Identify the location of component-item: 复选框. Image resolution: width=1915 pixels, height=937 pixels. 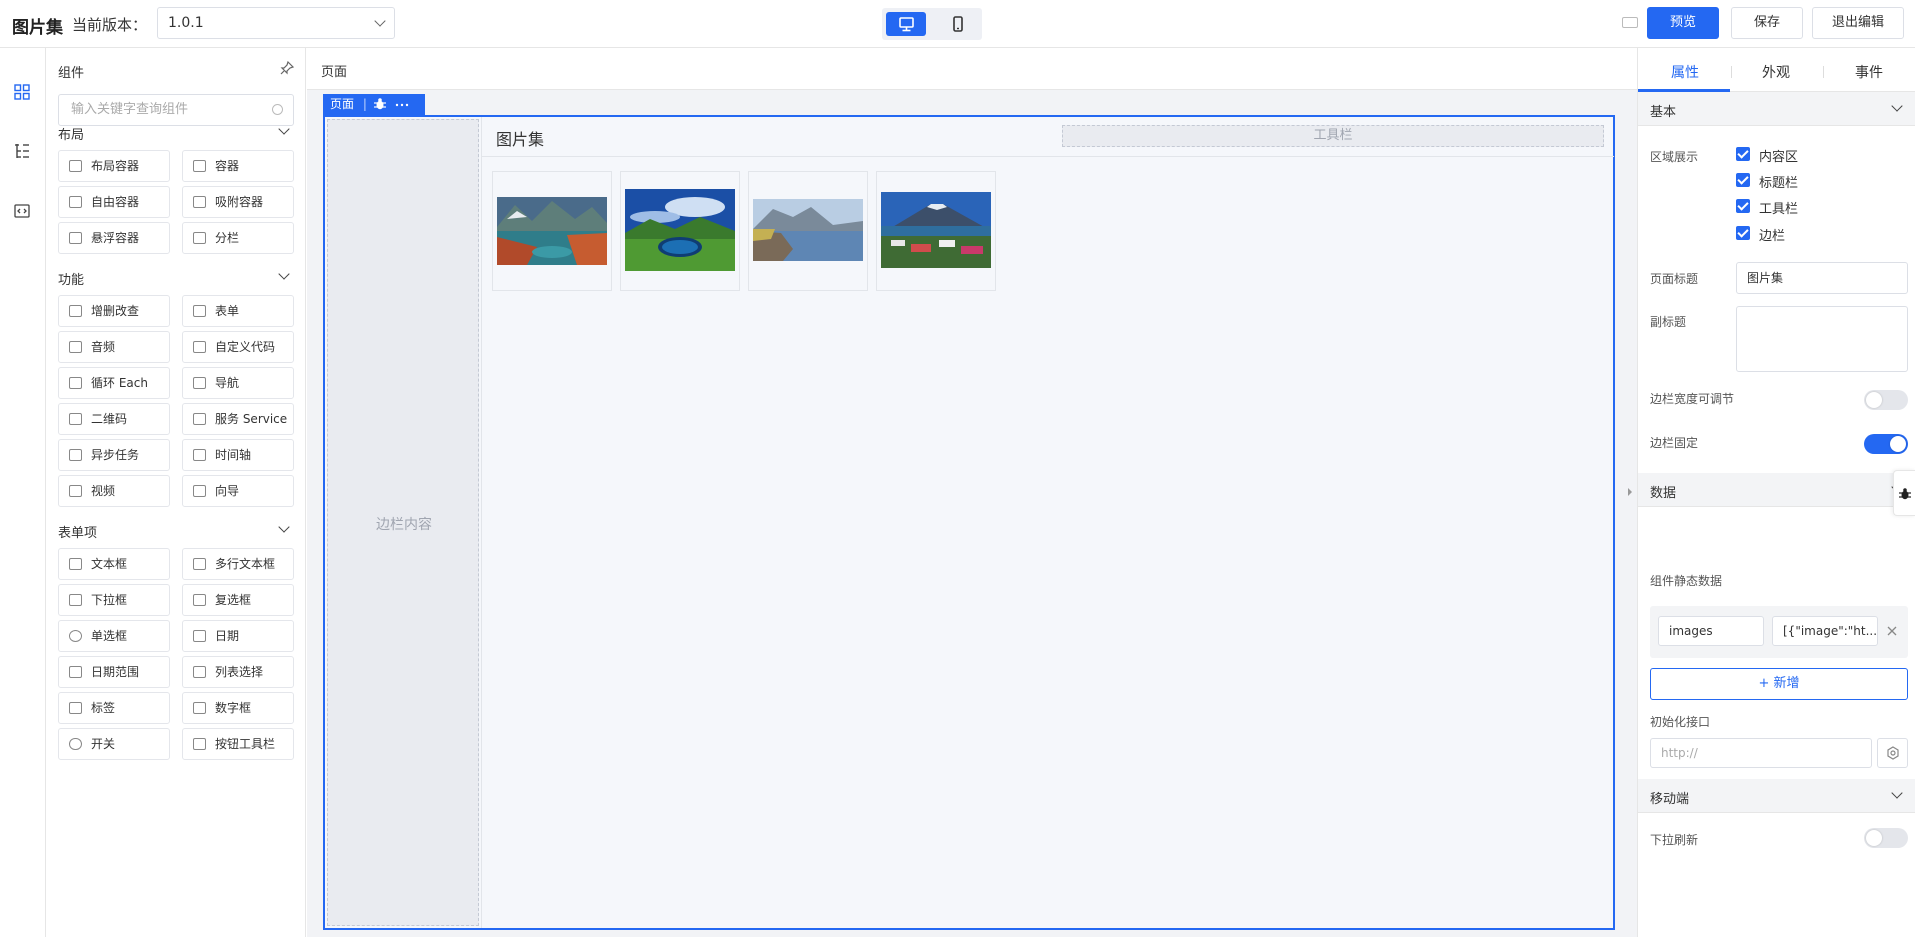
(238, 600).